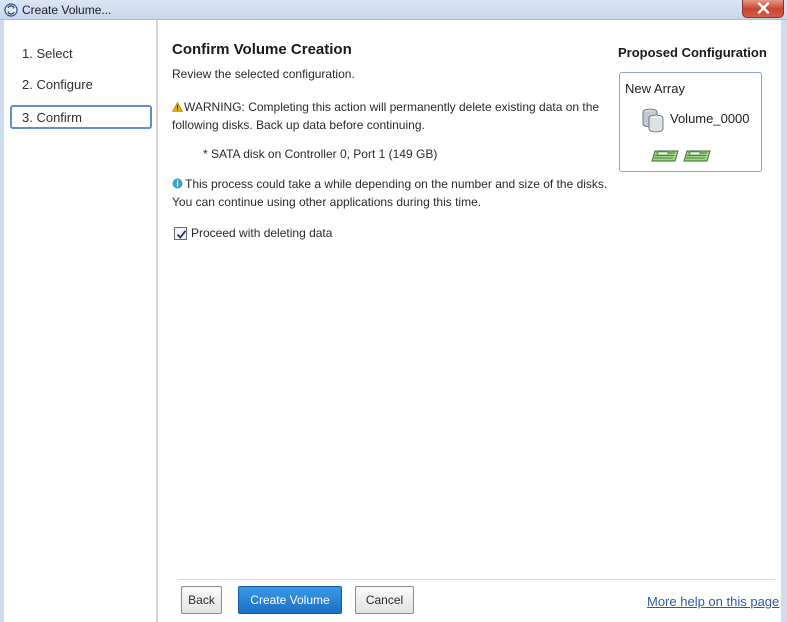 Image resolution: width=787 pixels, height=622 pixels. I want to click on page-subtitle: Review the selected configuration., so click(263, 74).